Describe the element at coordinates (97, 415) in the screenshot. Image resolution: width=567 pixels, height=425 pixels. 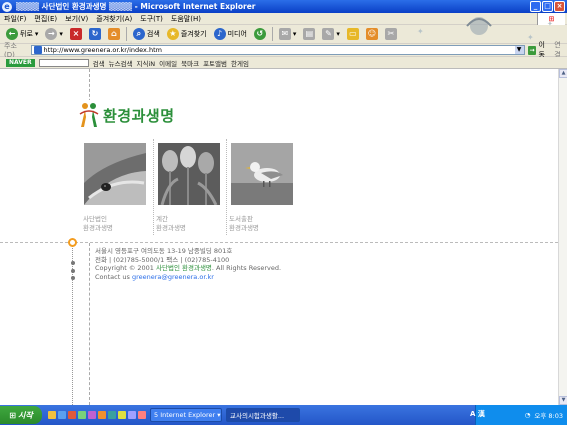
I see `quick-launch` at that location.